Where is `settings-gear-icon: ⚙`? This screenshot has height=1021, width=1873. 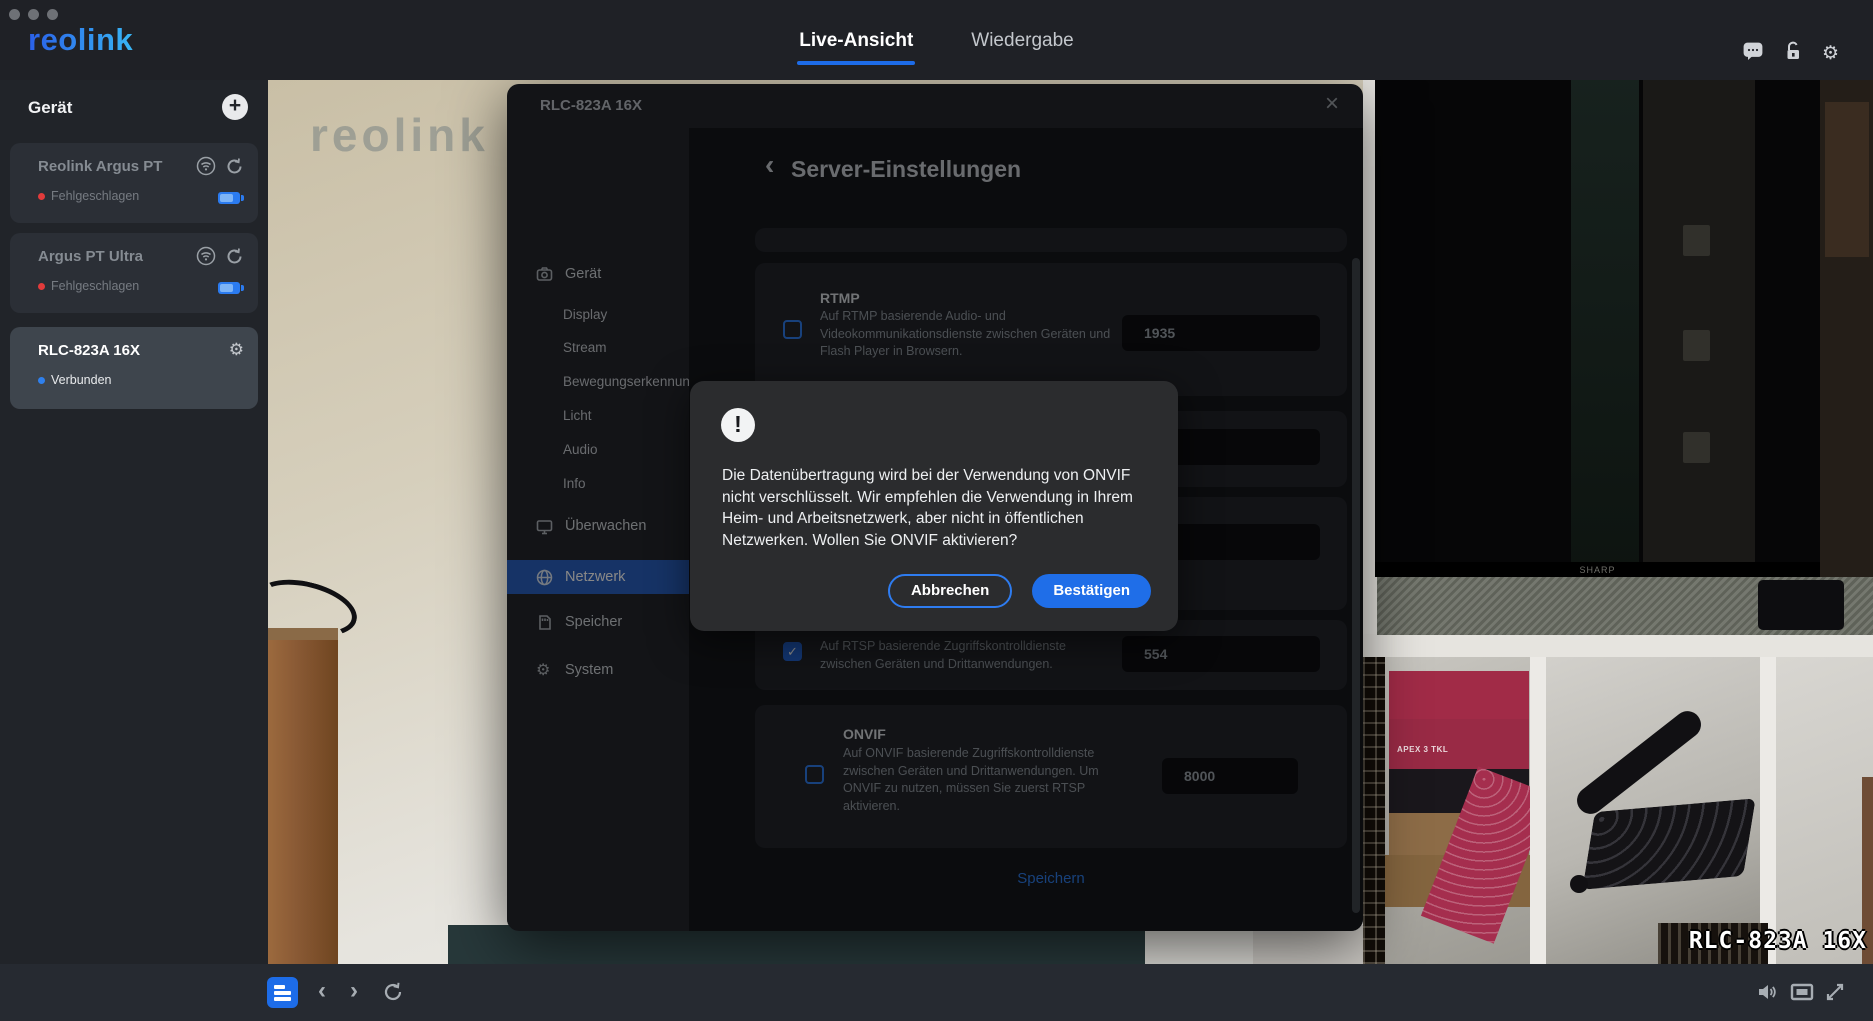 settings-gear-icon: ⚙ is located at coordinates (1830, 54).